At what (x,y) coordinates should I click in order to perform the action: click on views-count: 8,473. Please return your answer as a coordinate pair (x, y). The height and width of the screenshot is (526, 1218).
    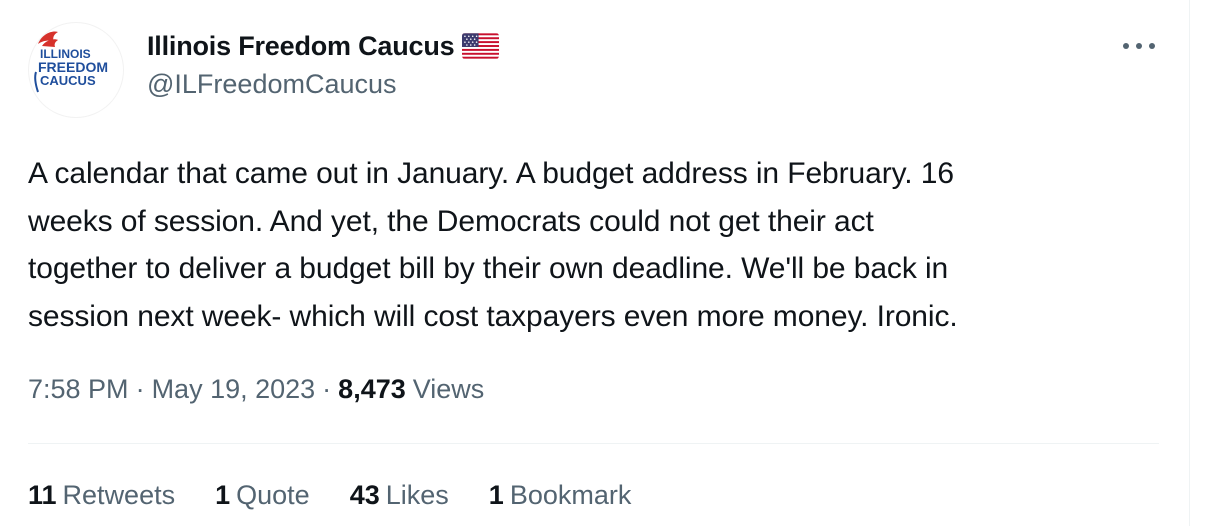
    Looking at the image, I should click on (372, 389).